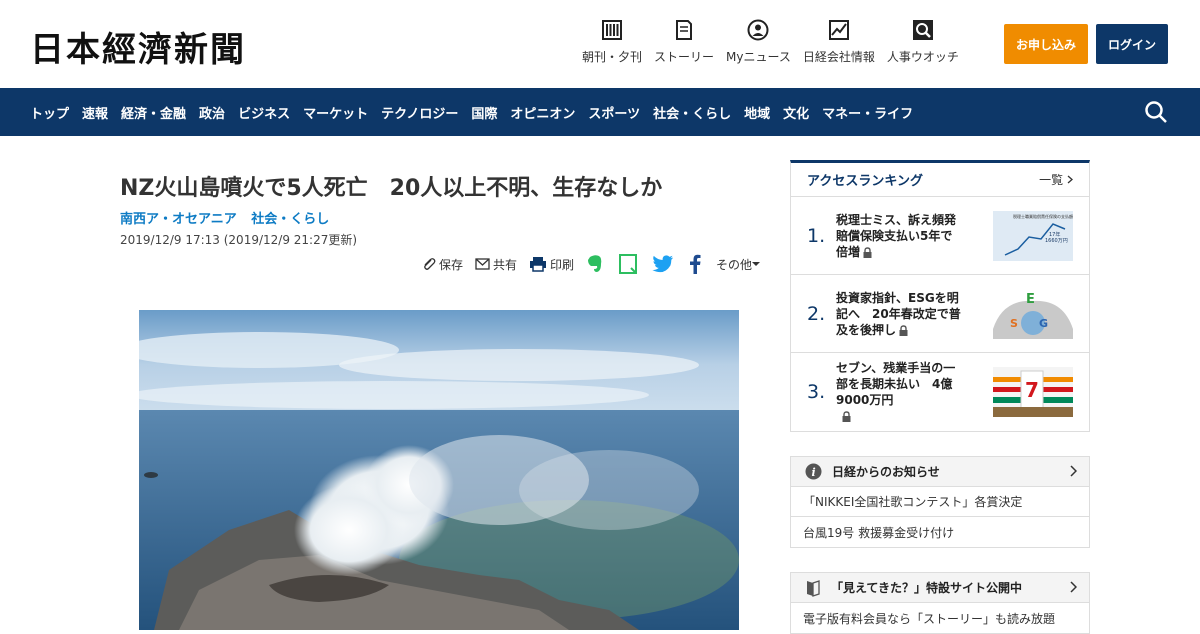 The image size is (1200, 634). What do you see at coordinates (1033, 314) in the screenshot?
I see `esg-illustration: E S G` at bounding box center [1033, 314].